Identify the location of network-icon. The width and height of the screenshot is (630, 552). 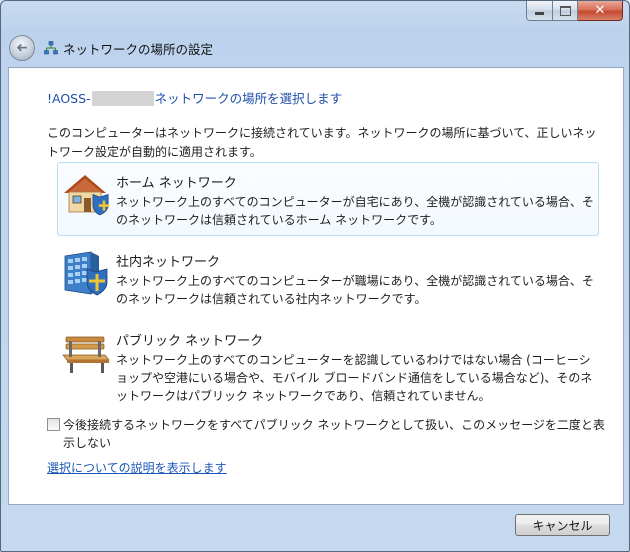
(51, 48).